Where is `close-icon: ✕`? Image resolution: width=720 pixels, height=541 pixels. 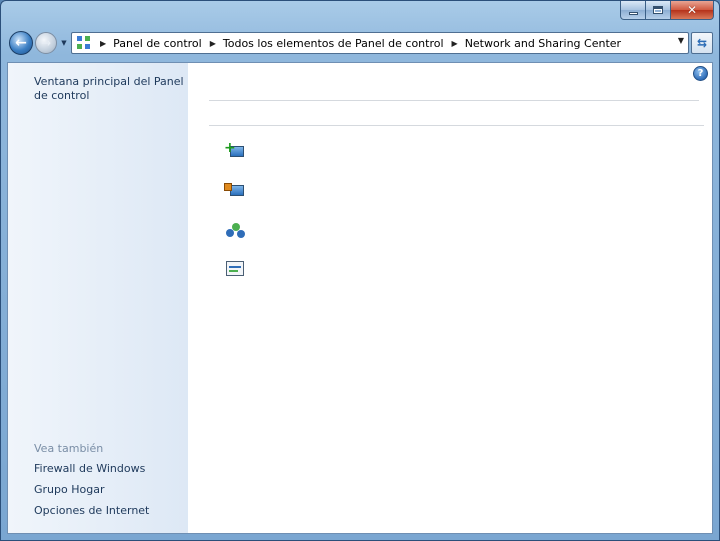 close-icon: ✕ is located at coordinates (692, 10).